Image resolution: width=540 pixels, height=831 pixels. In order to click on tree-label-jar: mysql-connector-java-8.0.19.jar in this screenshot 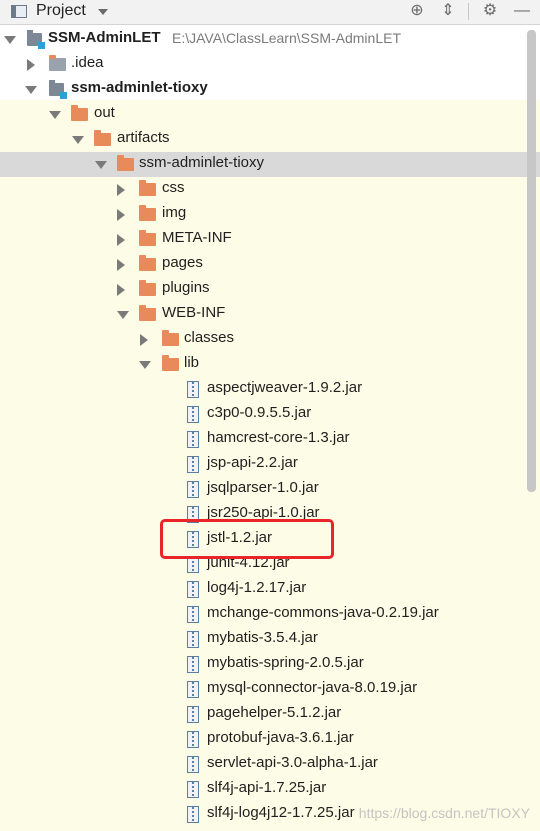, I will do `click(312, 687)`.